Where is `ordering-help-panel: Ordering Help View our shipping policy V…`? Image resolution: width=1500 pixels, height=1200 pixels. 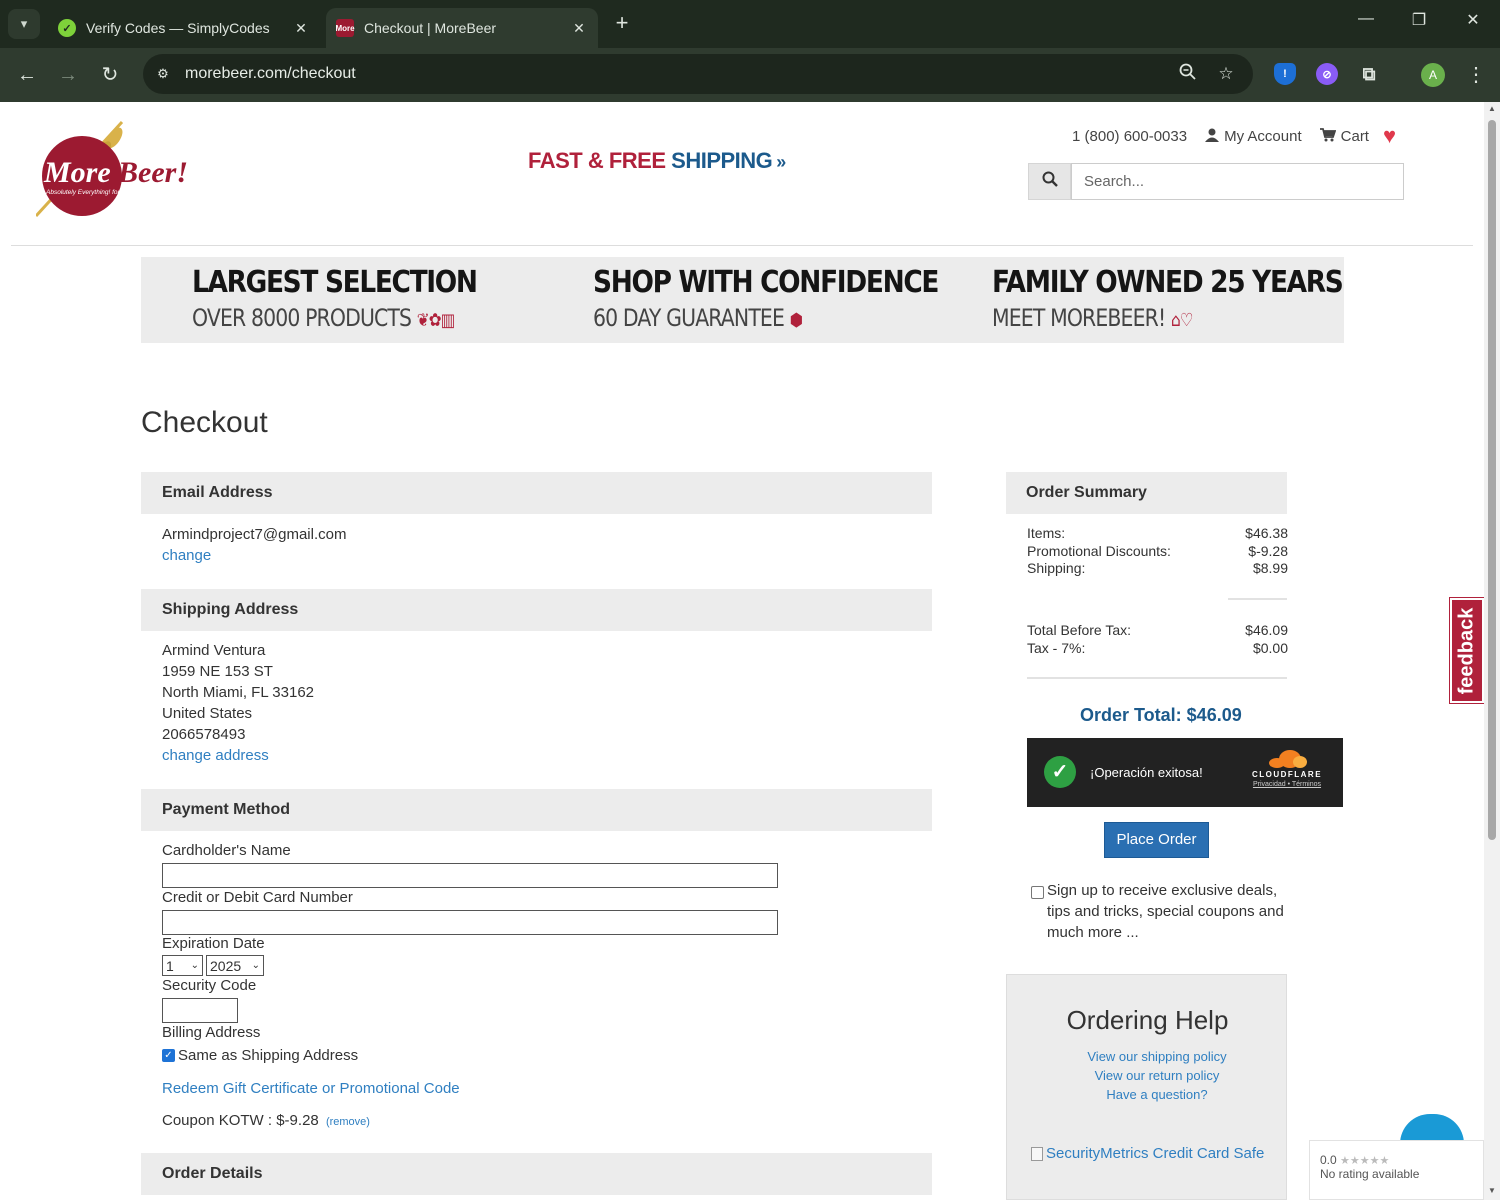 ordering-help-panel: Ordering Help View our shipping policy V… is located at coordinates (1146, 1087).